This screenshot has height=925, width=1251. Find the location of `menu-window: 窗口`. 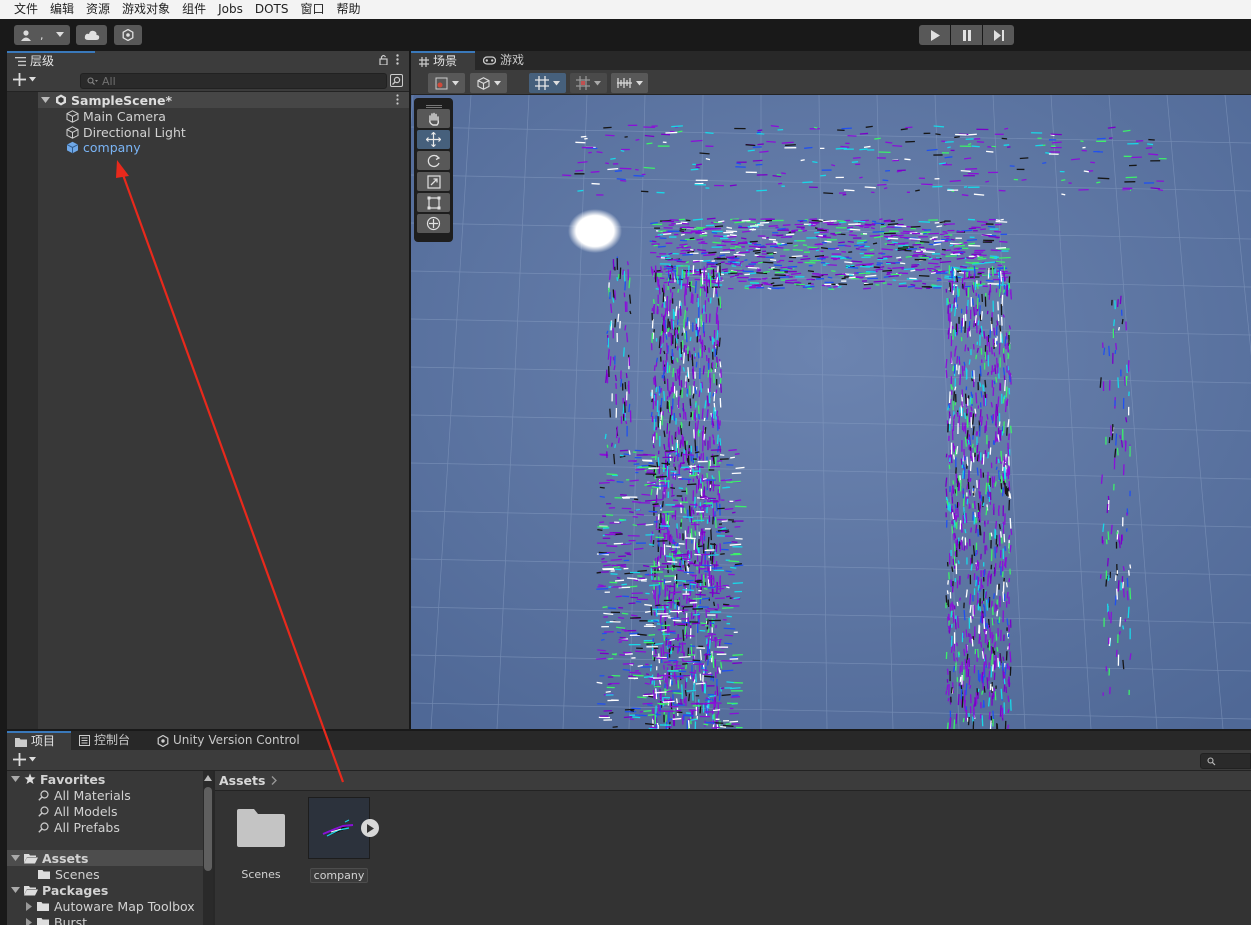

menu-window: 窗口 is located at coordinates (312, 9).